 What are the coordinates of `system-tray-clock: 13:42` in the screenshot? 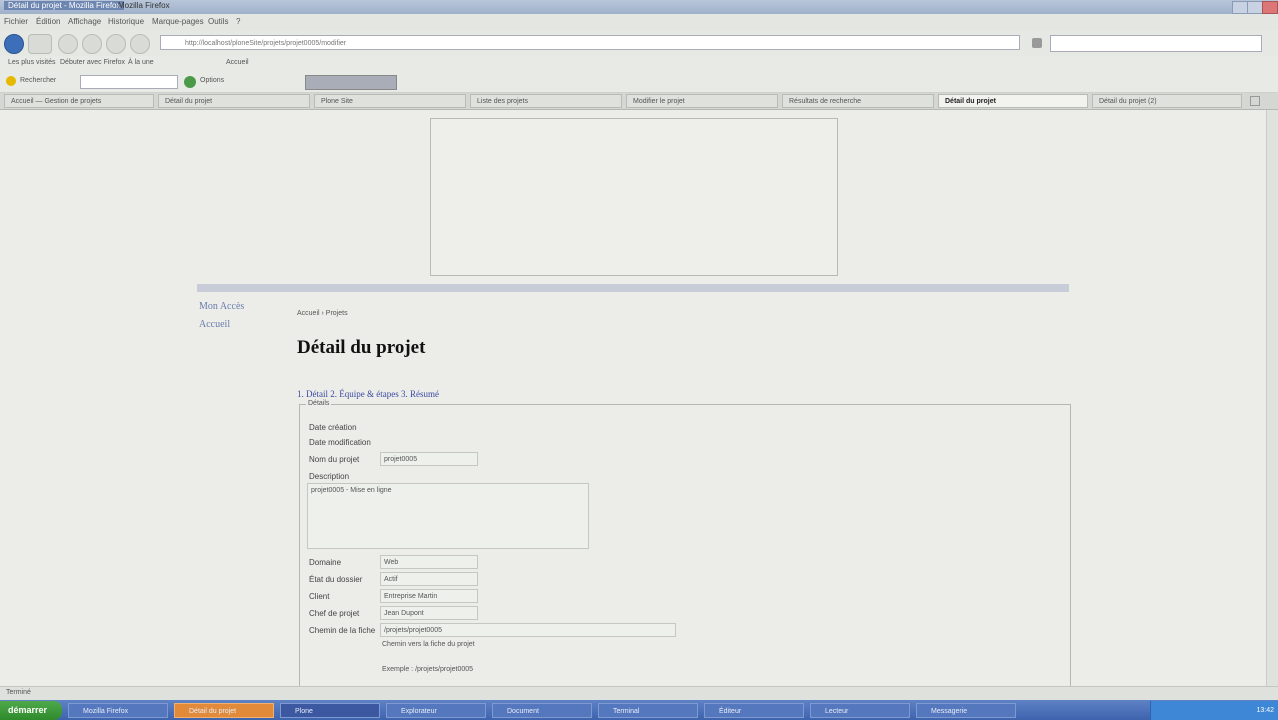 It's located at (1214, 710).